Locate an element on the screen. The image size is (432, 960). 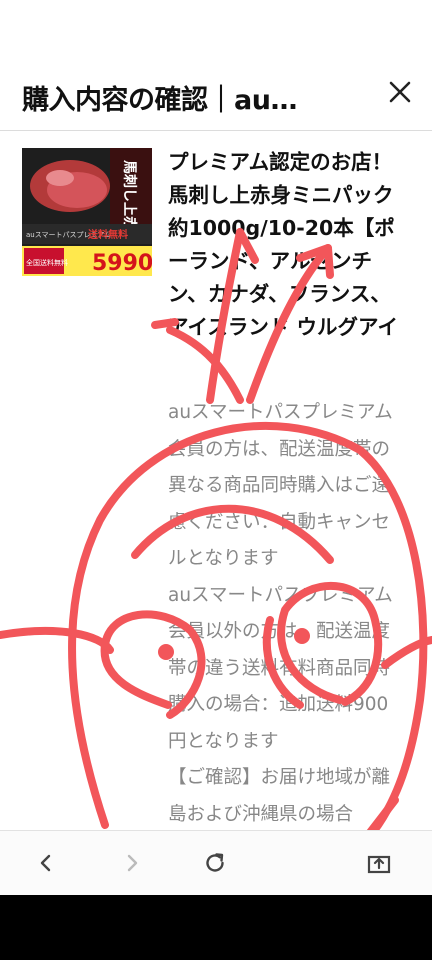
product-image-shipping-text: 送料無料 is located at coordinates (107, 234).